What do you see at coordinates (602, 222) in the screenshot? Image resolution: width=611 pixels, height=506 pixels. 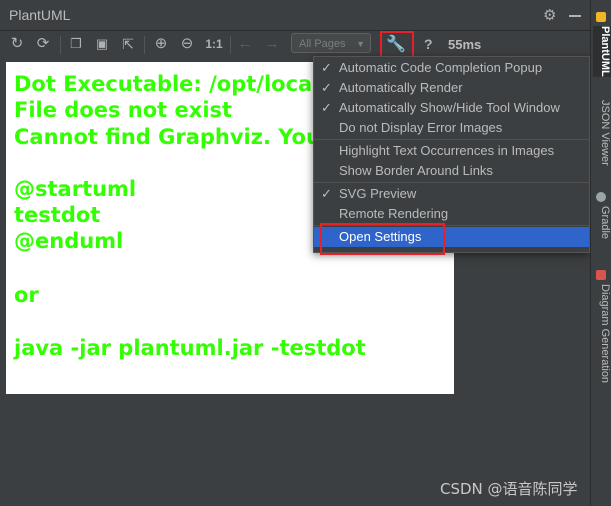 I see `tab-gradle: Gradle` at bounding box center [602, 222].